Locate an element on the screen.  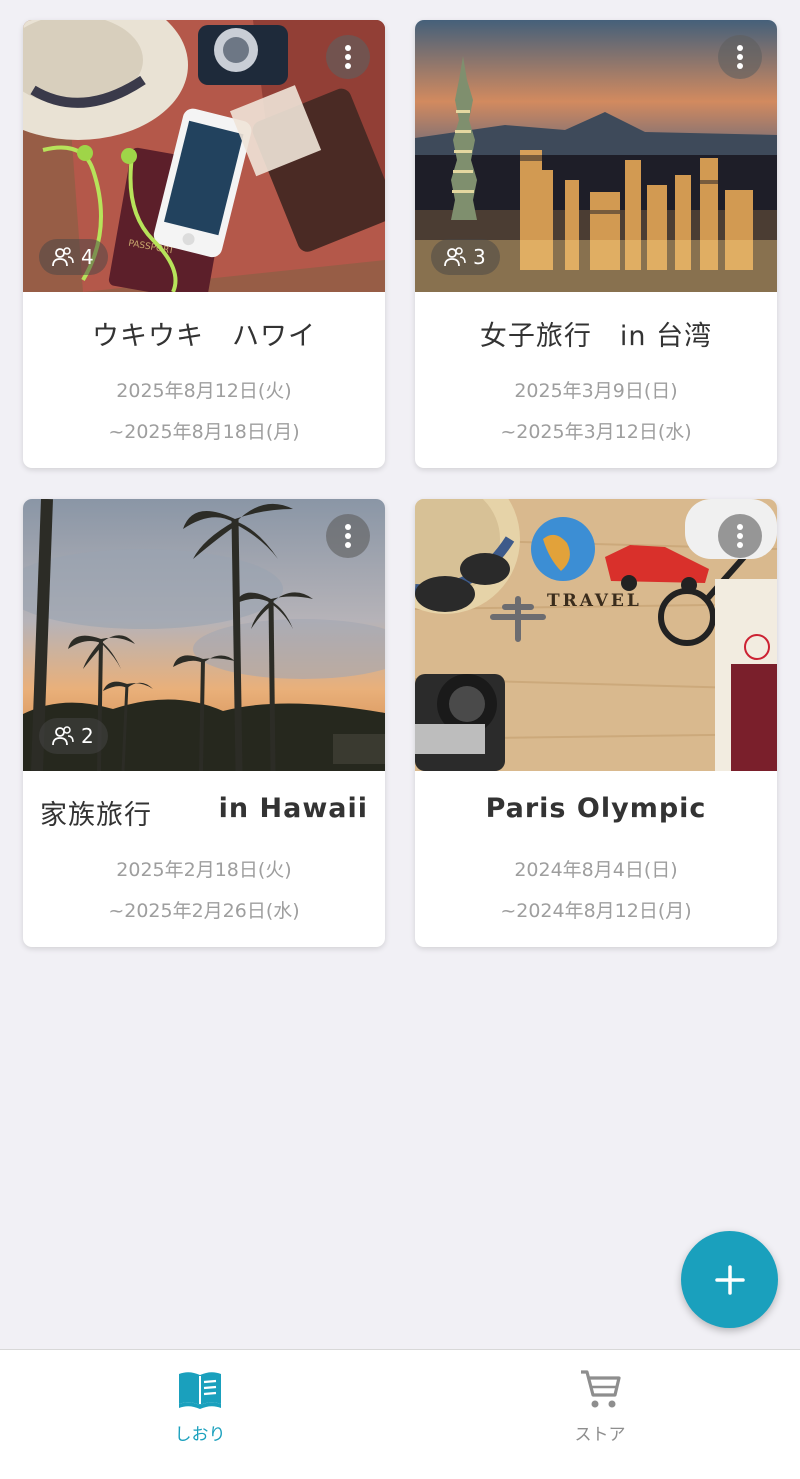
trip-start-date: 2025年2月18日(火) is located at coordinates (204, 870).